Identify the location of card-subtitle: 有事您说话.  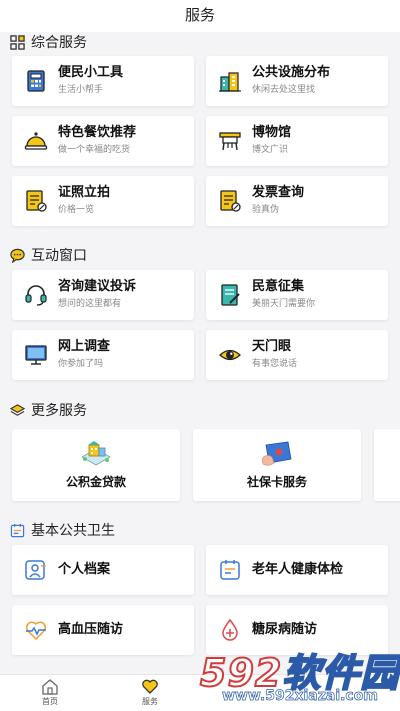
(275, 364).